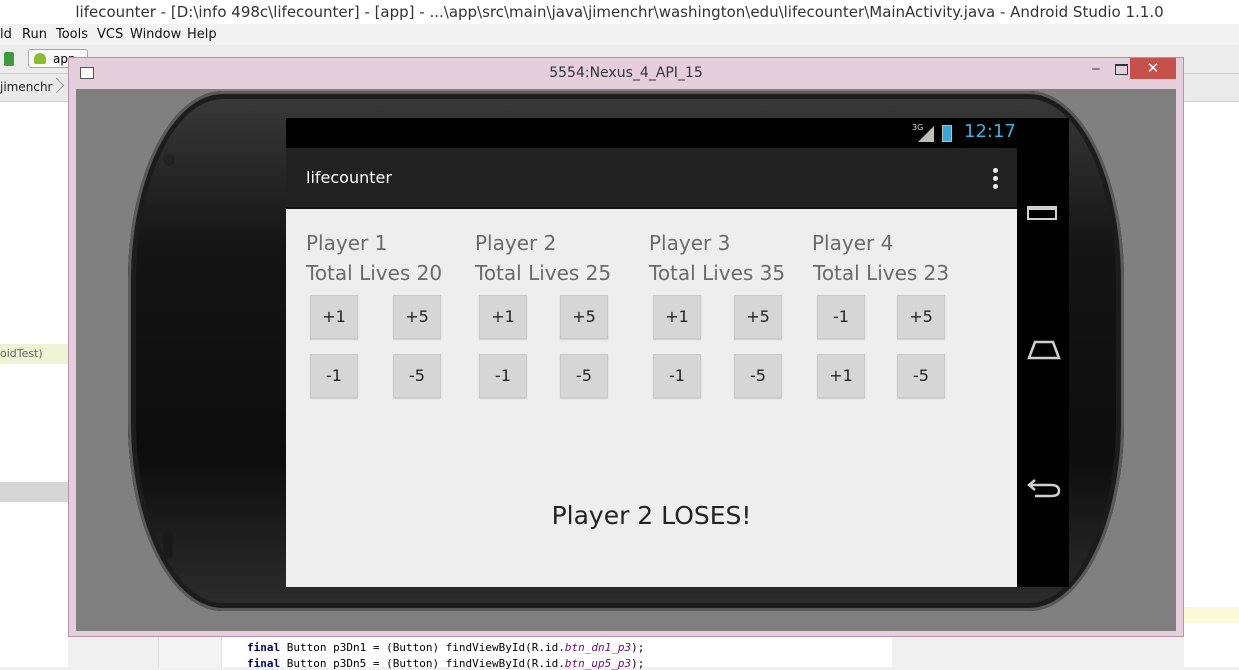 The height and width of the screenshot is (670, 1239). Describe the element at coordinates (72, 34) in the screenshot. I see `menu-tools: Tools` at that location.